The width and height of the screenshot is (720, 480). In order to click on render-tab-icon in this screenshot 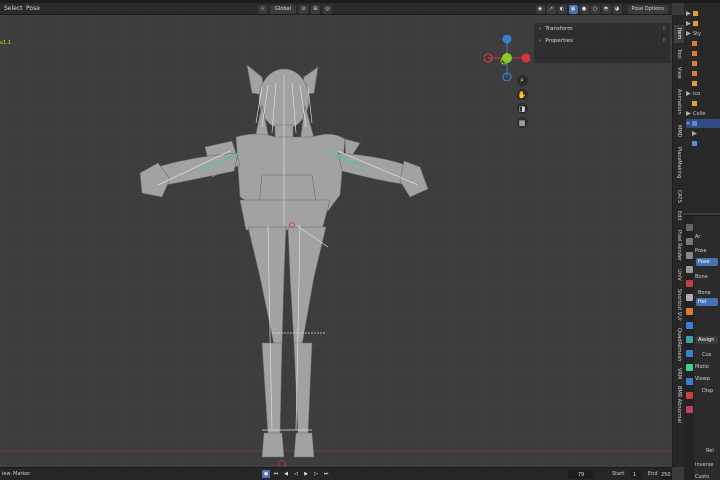, I will do `click(689, 241)`.